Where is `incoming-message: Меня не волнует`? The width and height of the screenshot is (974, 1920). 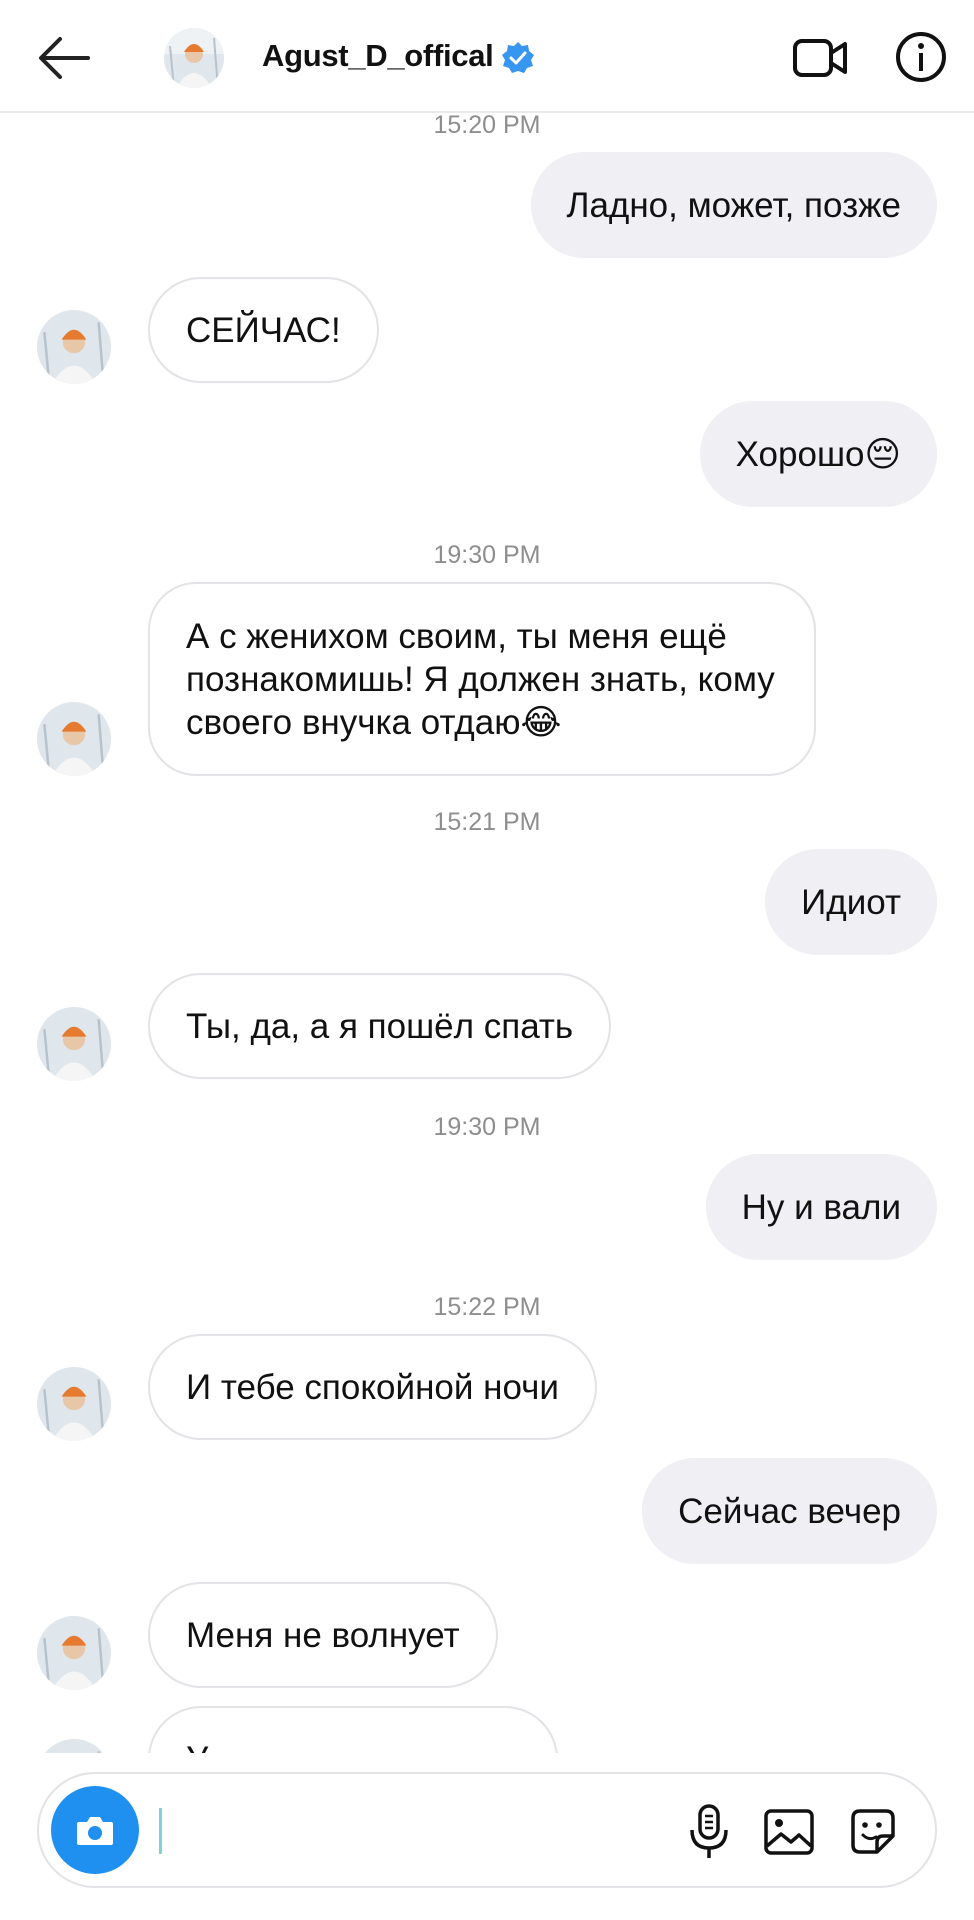 incoming-message: Меня не волнует is located at coordinates (323, 1635).